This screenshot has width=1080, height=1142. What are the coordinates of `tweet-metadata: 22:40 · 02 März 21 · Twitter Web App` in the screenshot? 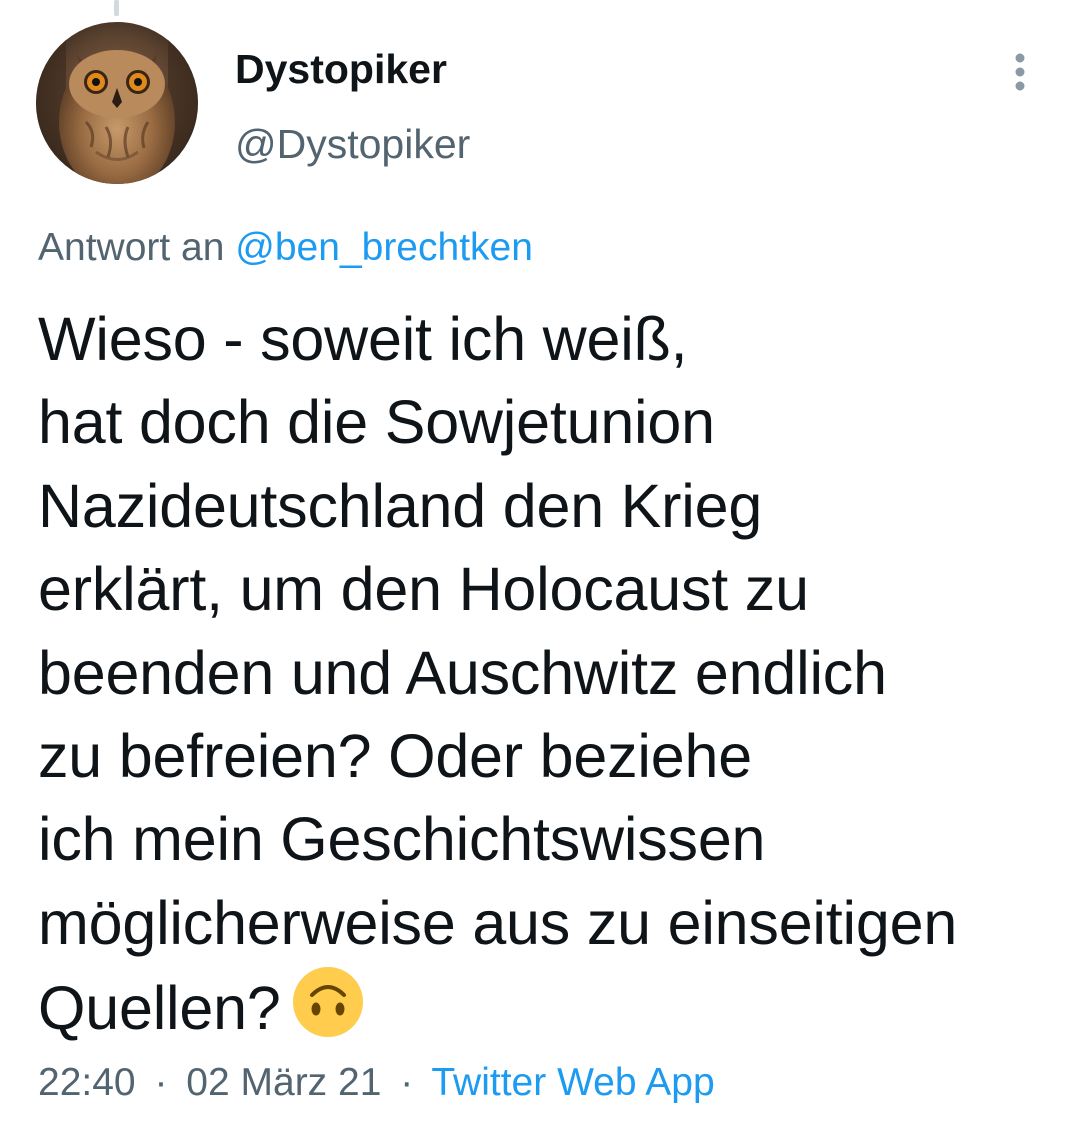 It's located at (376, 1083).